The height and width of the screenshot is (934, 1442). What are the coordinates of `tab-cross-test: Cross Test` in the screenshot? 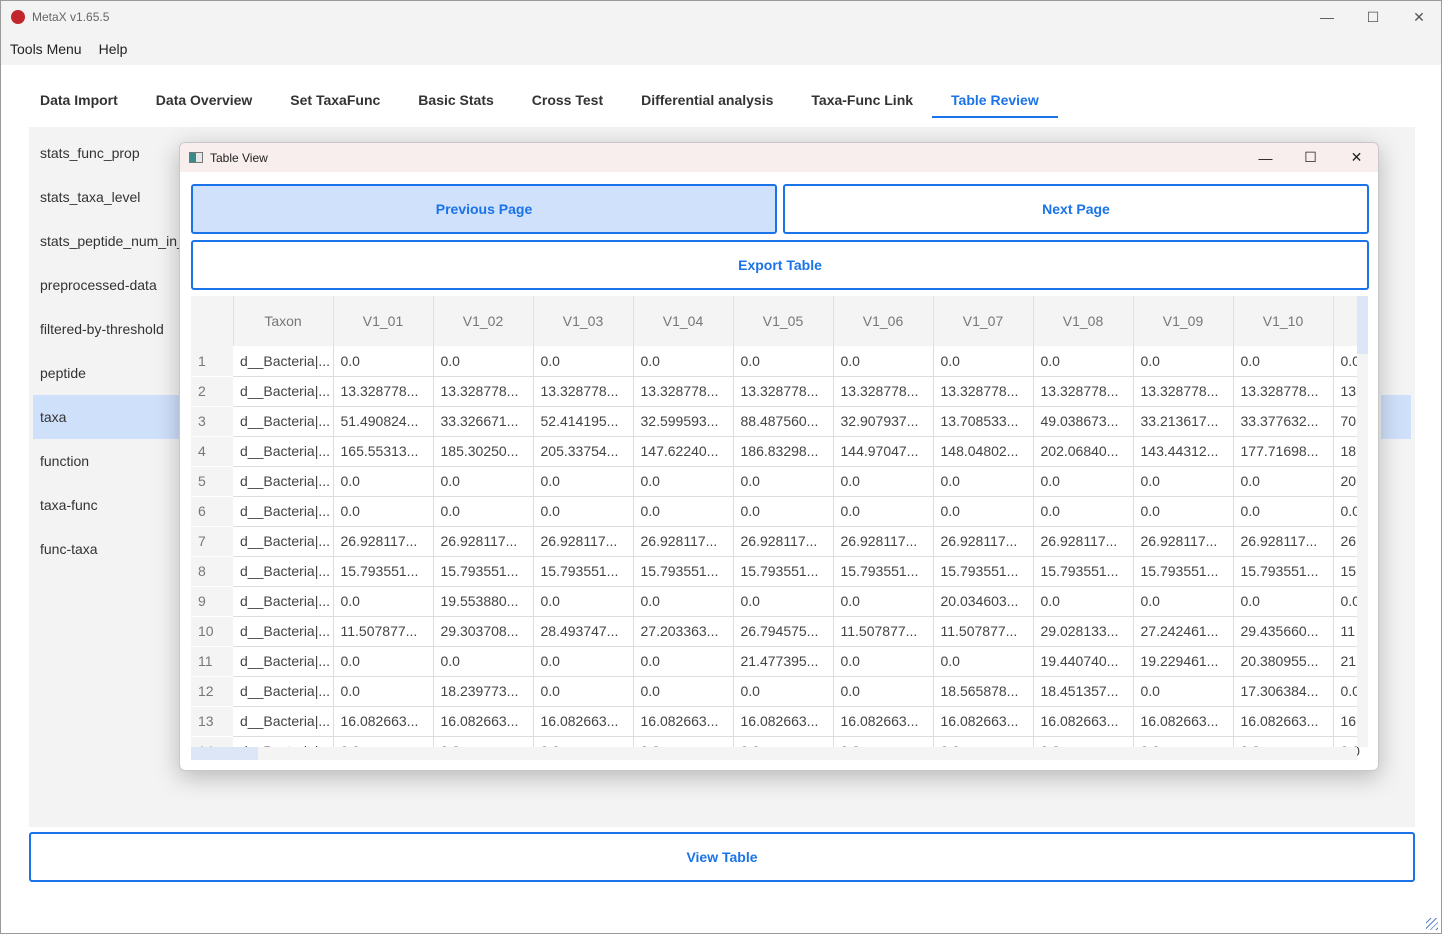 It's located at (567, 102).